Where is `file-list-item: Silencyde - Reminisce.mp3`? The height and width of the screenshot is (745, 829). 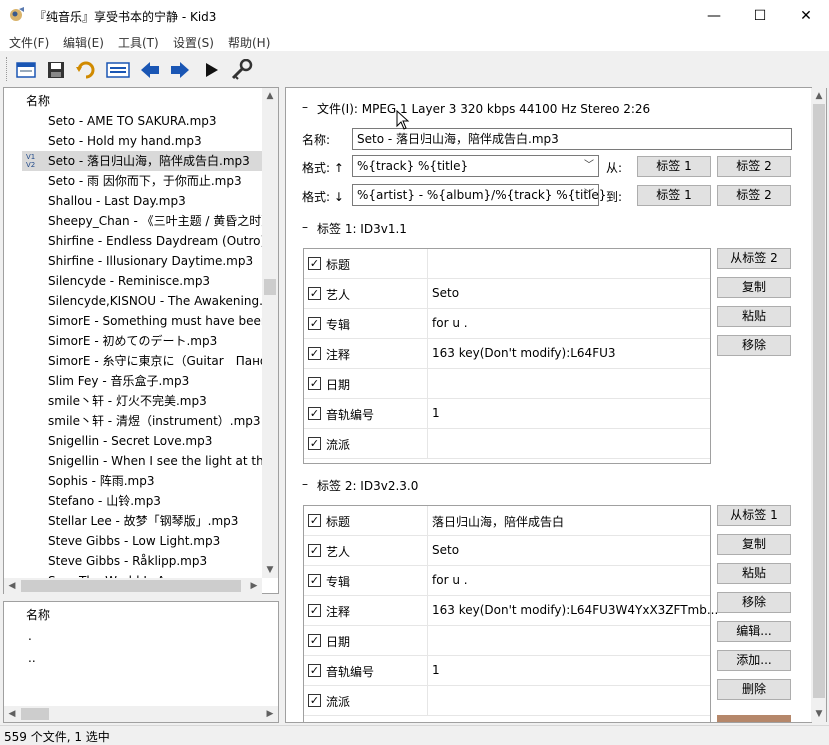
file-list-item: Silencyde - Reminisce.mp3 is located at coordinates (142, 281).